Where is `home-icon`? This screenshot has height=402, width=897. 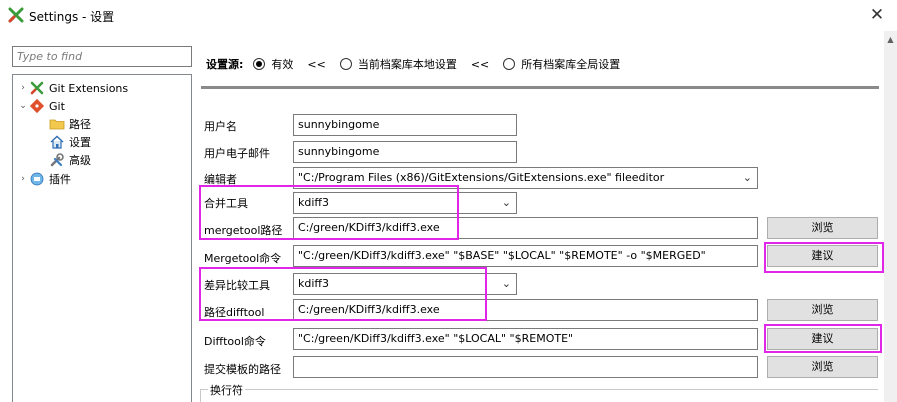
home-icon is located at coordinates (57, 142).